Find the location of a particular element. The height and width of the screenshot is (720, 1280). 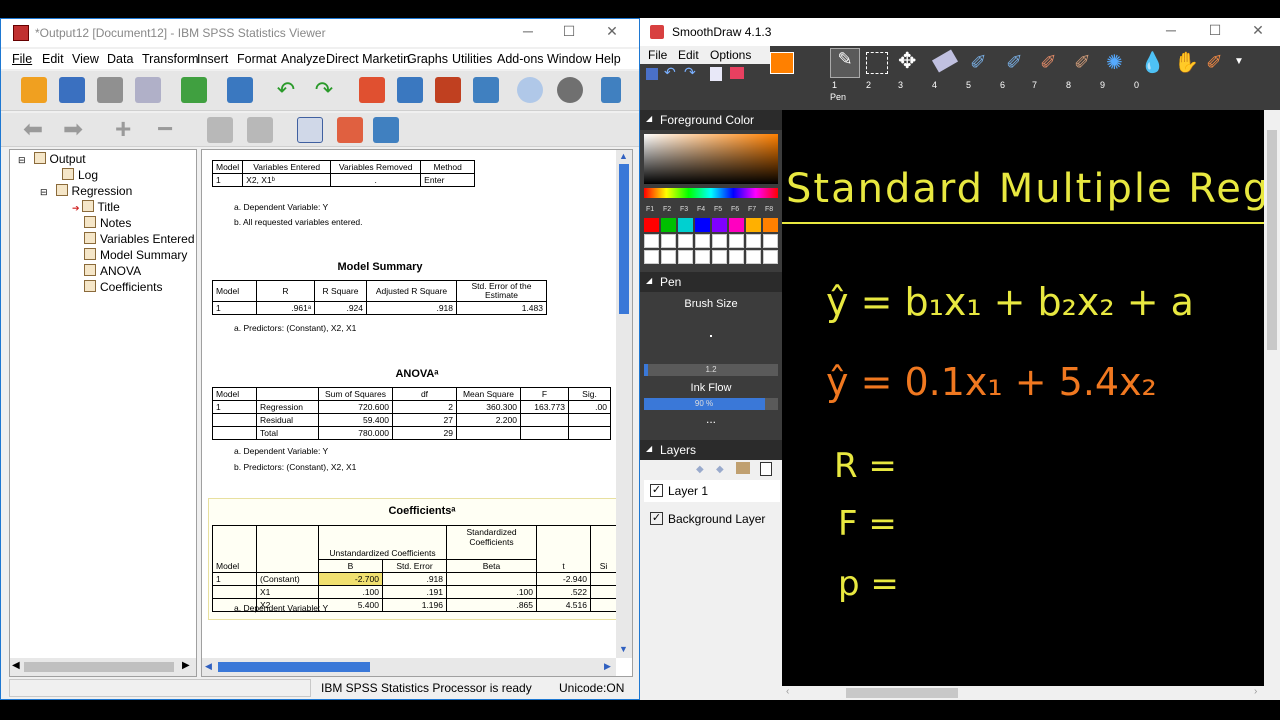

outline-horizontal-scrollbar: ◀ ▶ is located at coordinates (103, 667).